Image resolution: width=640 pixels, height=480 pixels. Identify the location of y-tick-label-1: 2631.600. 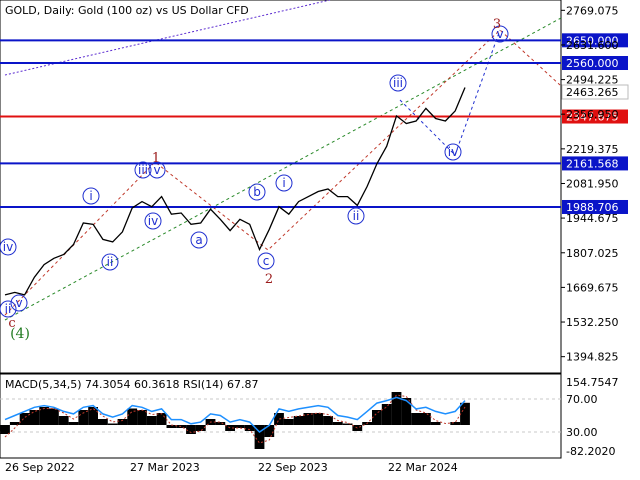
(592, 45).